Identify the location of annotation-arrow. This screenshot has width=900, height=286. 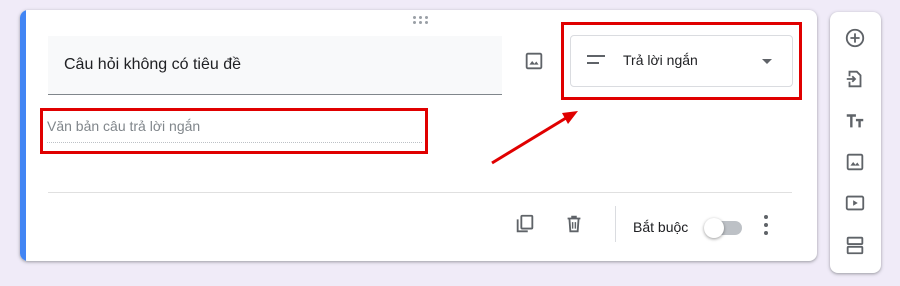
(534, 138).